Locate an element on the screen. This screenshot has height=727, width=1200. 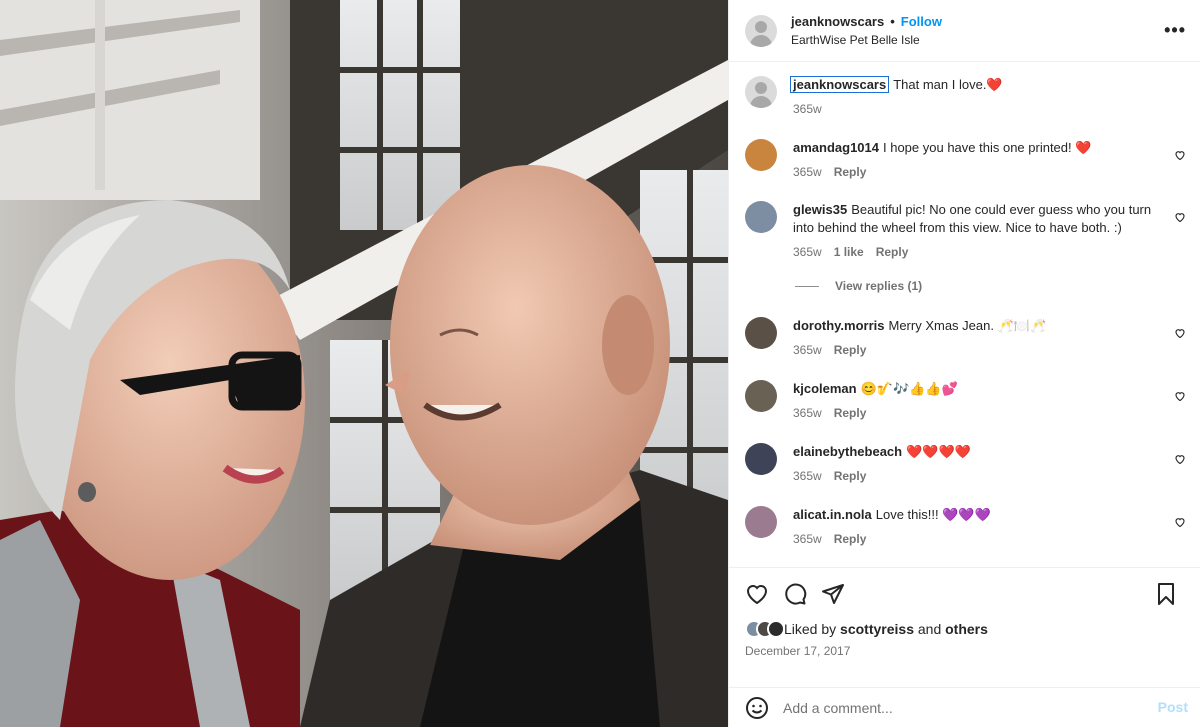
replies-line is located at coordinates (807, 286).